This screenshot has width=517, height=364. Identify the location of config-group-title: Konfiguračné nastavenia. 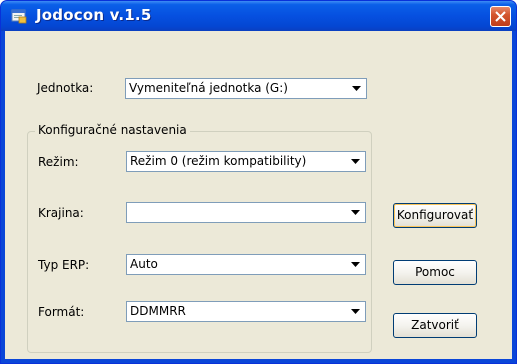
(112, 130).